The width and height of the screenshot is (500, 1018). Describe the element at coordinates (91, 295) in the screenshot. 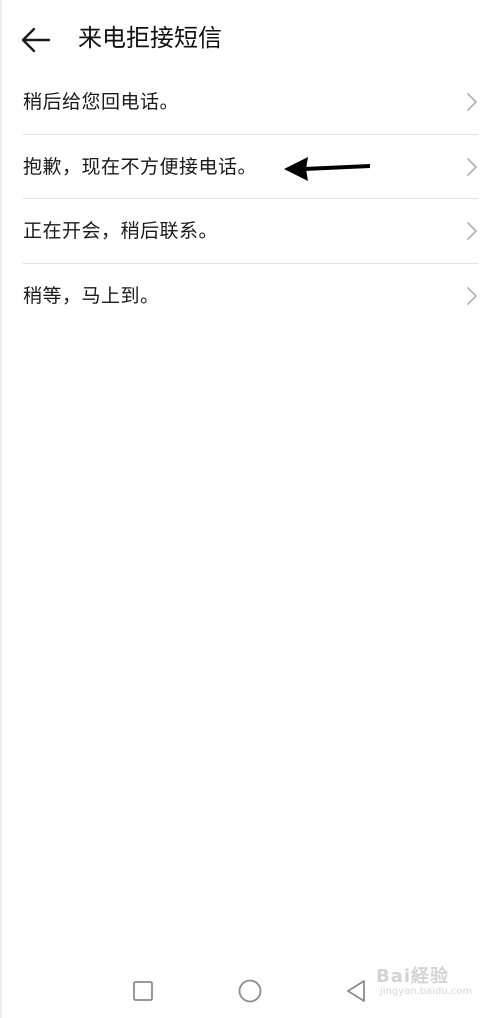

I see `message-label: 稍等，马上到。` at that location.